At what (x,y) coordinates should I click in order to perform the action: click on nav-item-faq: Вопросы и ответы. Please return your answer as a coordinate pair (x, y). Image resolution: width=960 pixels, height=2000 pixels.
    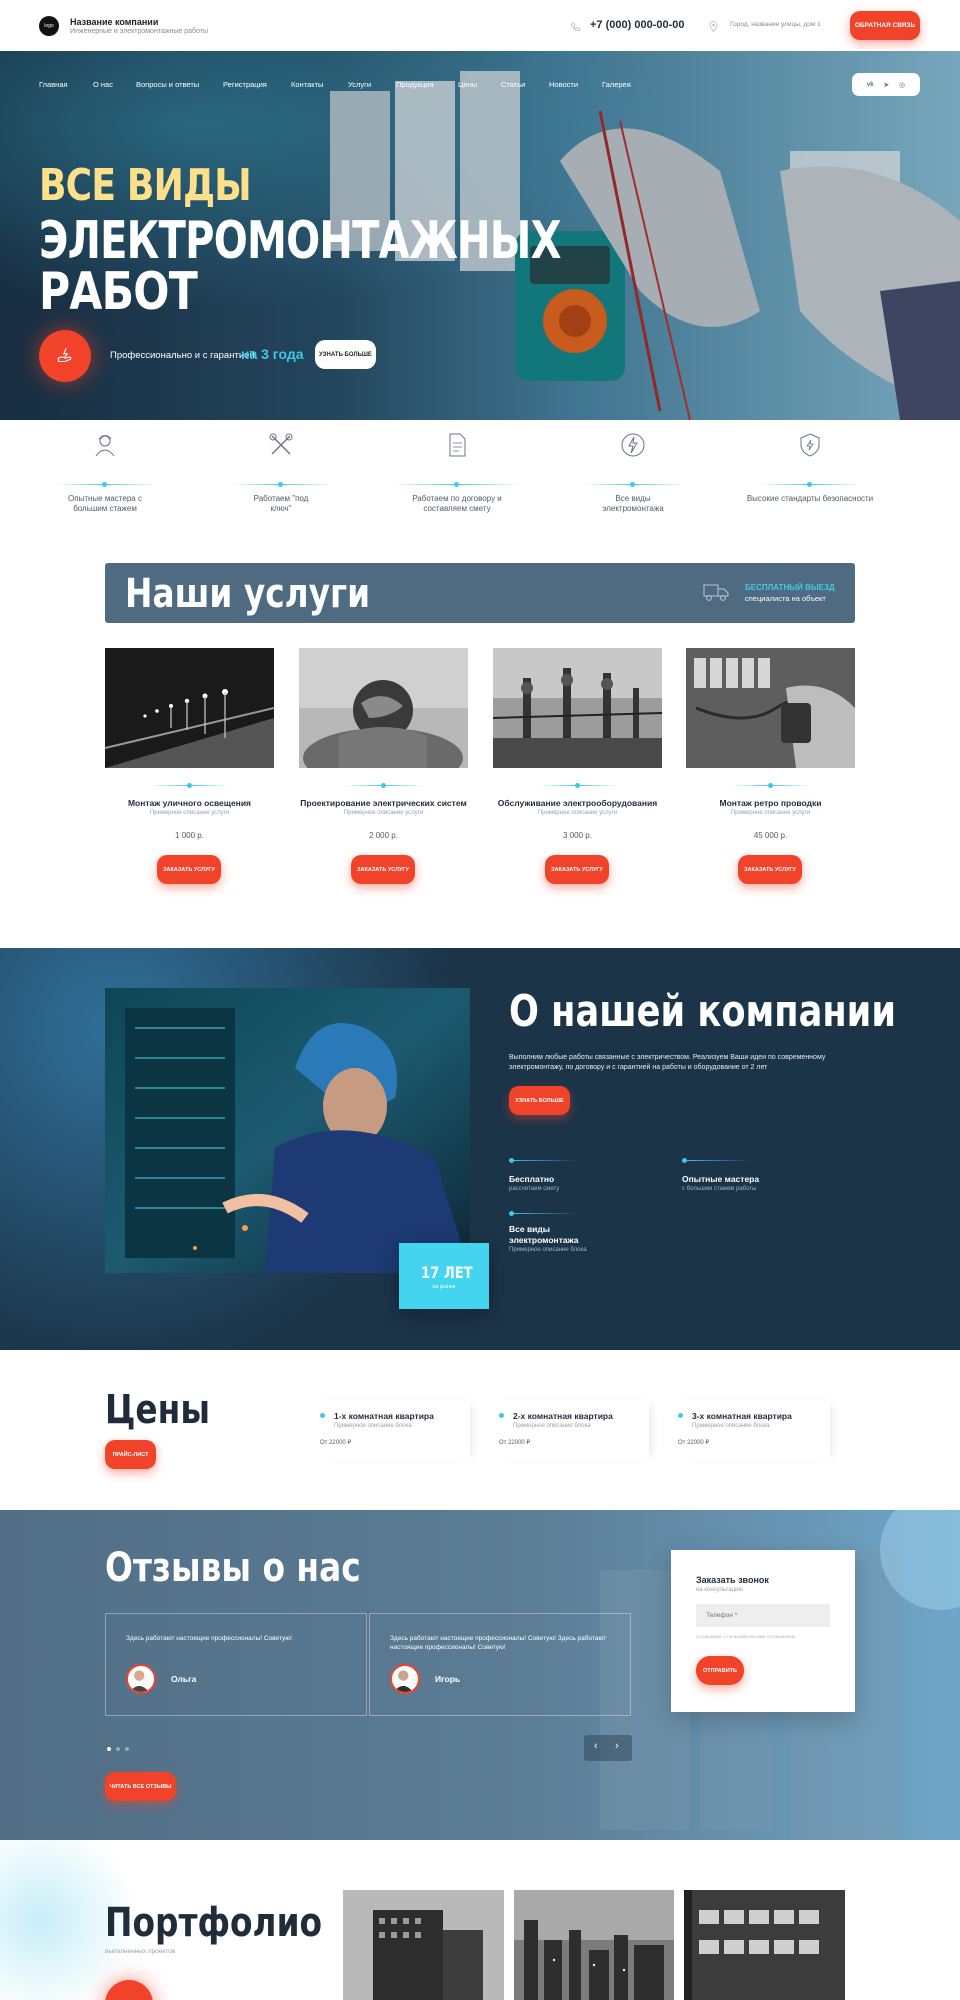
    Looking at the image, I should click on (167, 84).